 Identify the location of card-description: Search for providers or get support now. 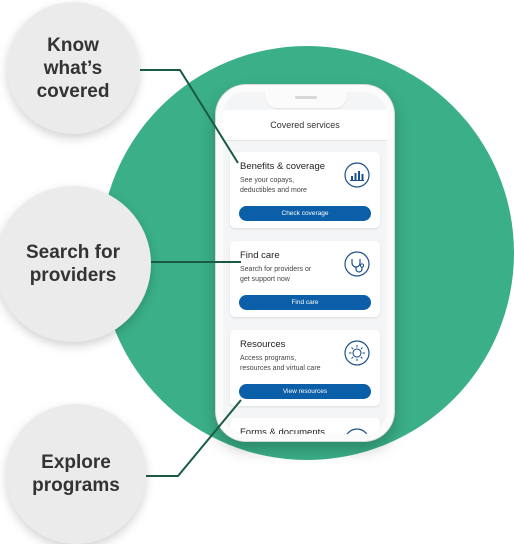
(276, 274).